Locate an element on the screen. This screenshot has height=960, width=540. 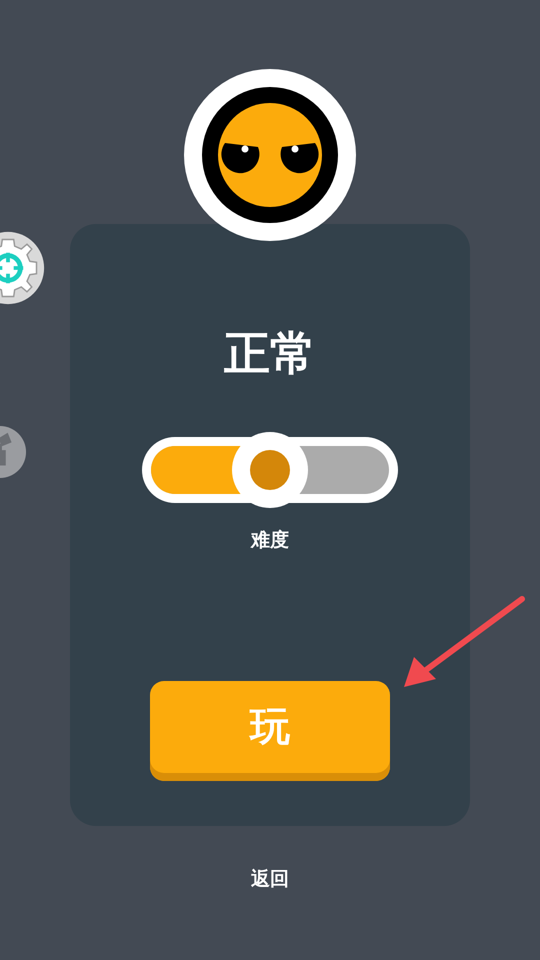
mode-title: 正常 is located at coordinates (270, 353).